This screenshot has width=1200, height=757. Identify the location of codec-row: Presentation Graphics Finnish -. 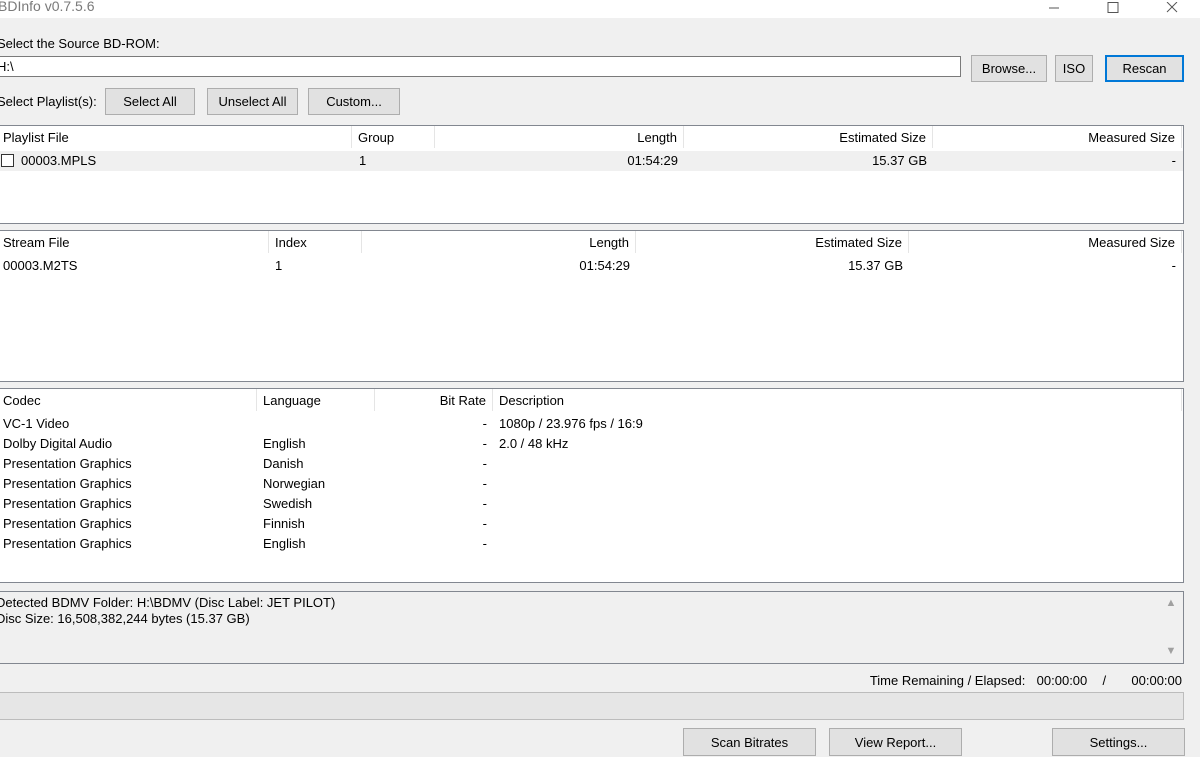
(591, 524).